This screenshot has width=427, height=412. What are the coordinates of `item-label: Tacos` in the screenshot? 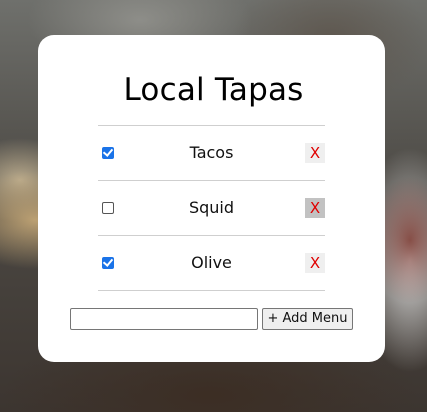 It's located at (211, 152).